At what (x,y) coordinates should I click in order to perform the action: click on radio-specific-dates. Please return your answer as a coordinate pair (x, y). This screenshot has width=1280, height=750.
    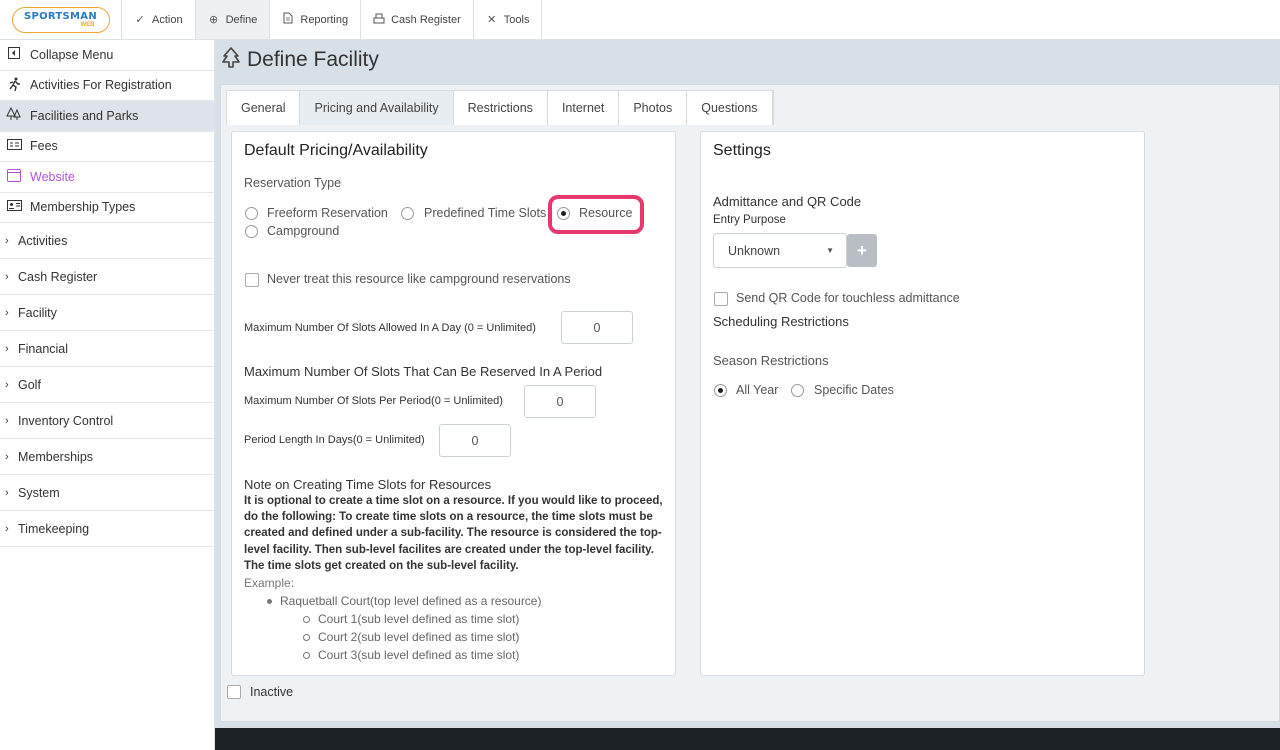
    Looking at the image, I should click on (797, 390).